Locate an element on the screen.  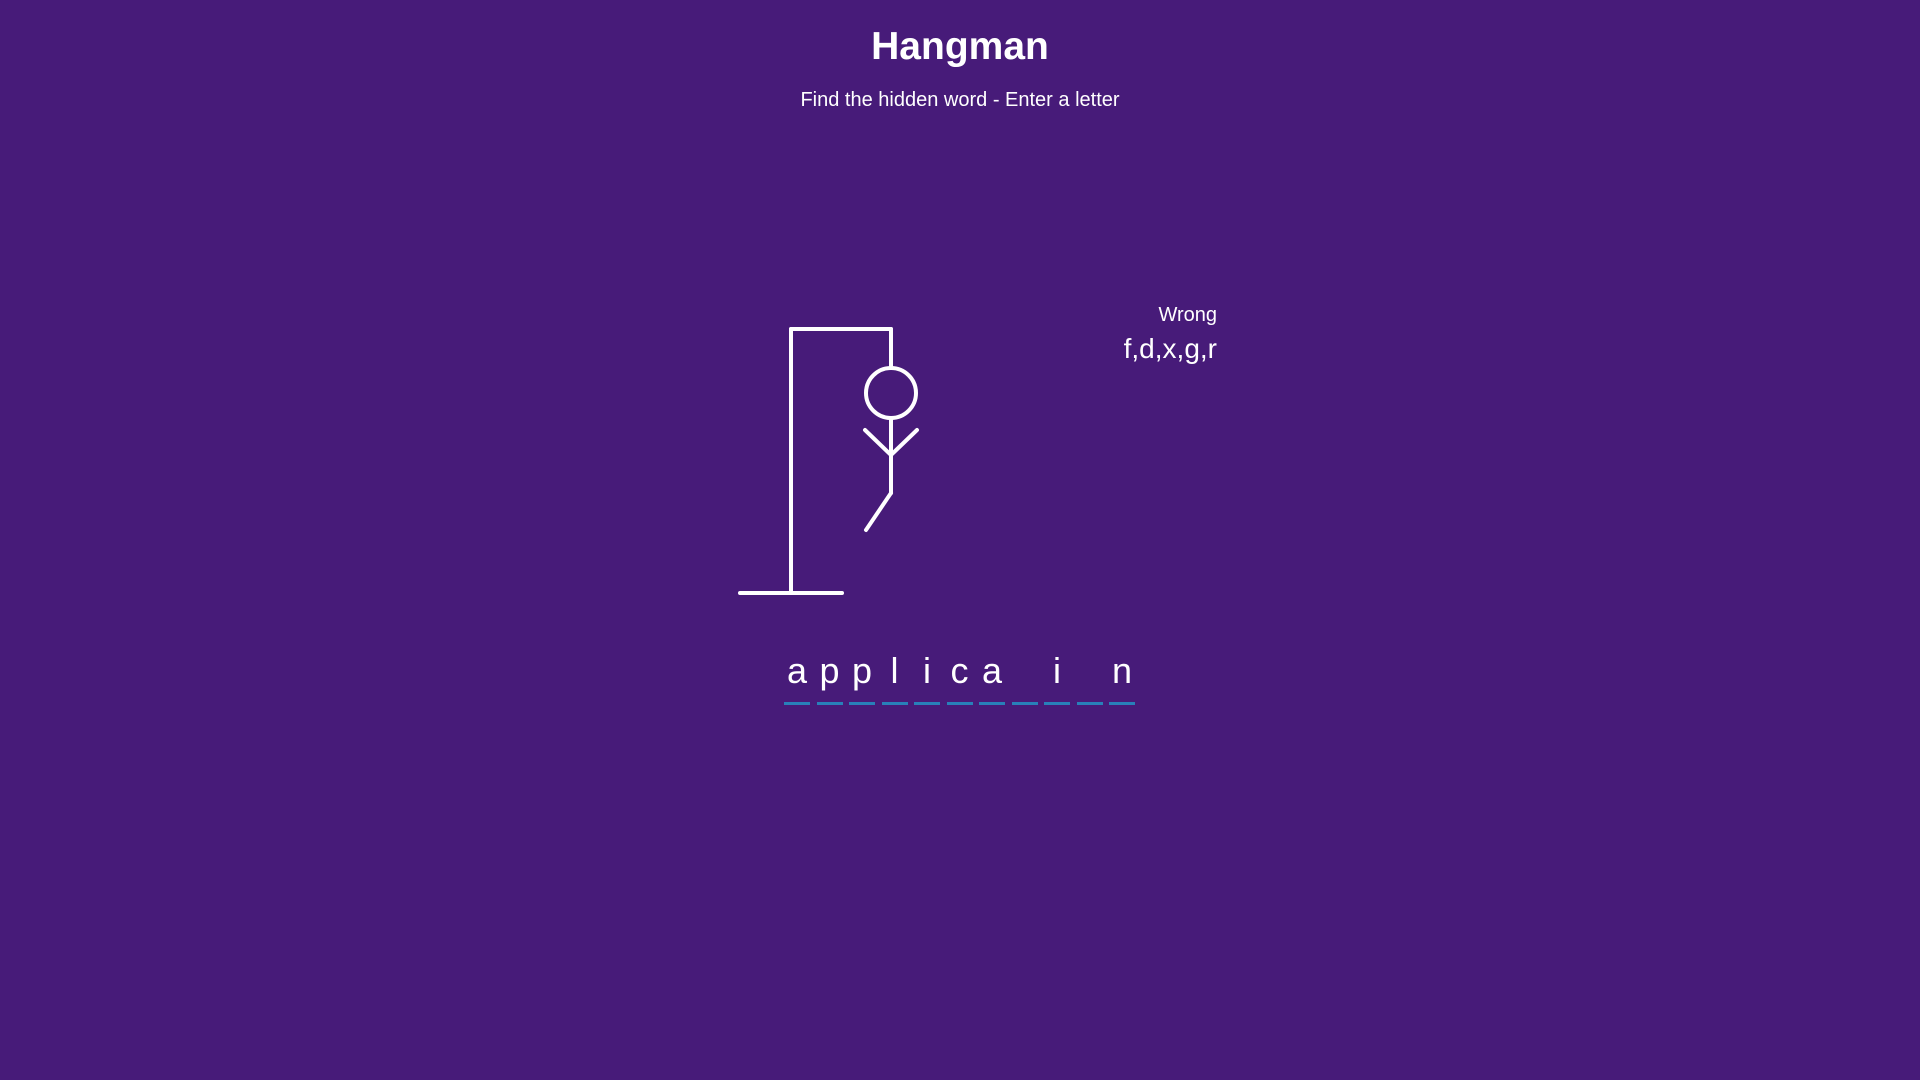
figure-left-arm is located at coordinates (878, 442).